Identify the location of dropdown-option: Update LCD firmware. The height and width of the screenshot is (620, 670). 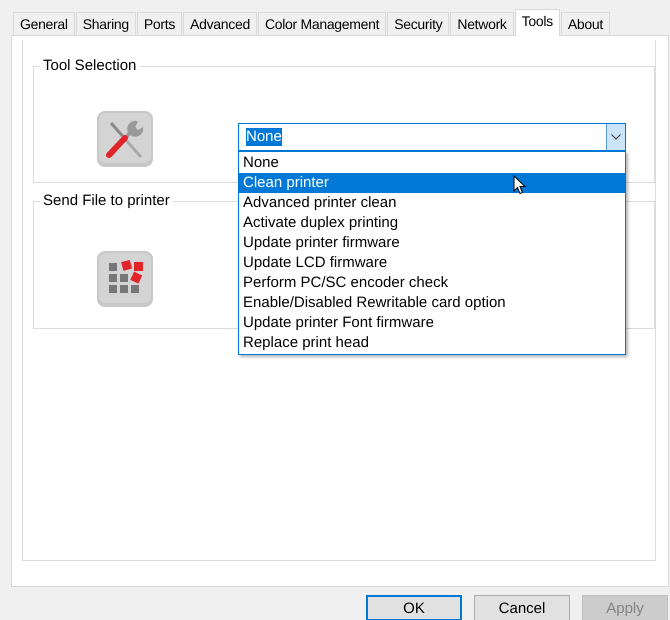
(432, 262).